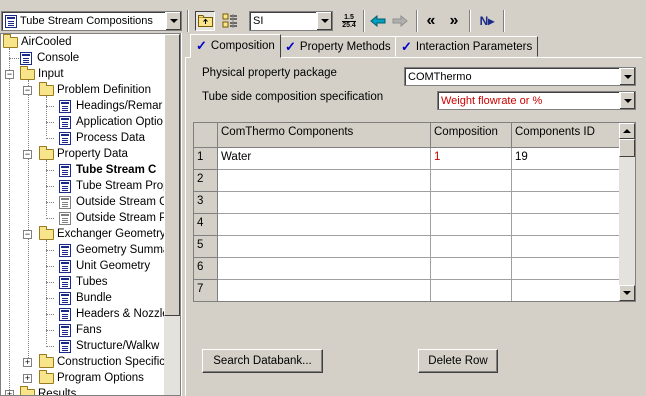 The height and width of the screenshot is (396, 646). I want to click on tree-item-console: Console, so click(49, 58).